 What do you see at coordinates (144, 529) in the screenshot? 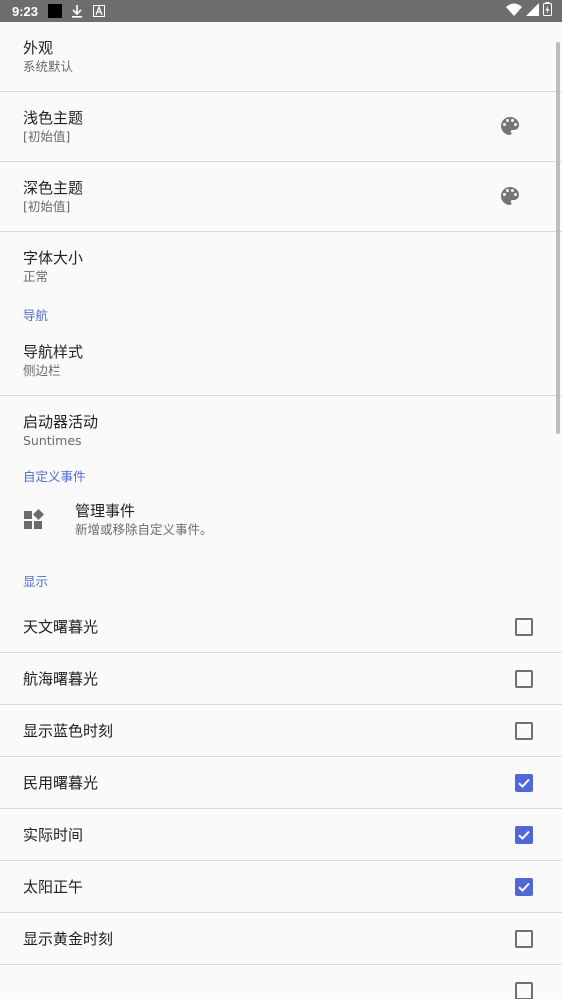
I see `manage-events-summary: 新增或移除自定义事件。` at bounding box center [144, 529].